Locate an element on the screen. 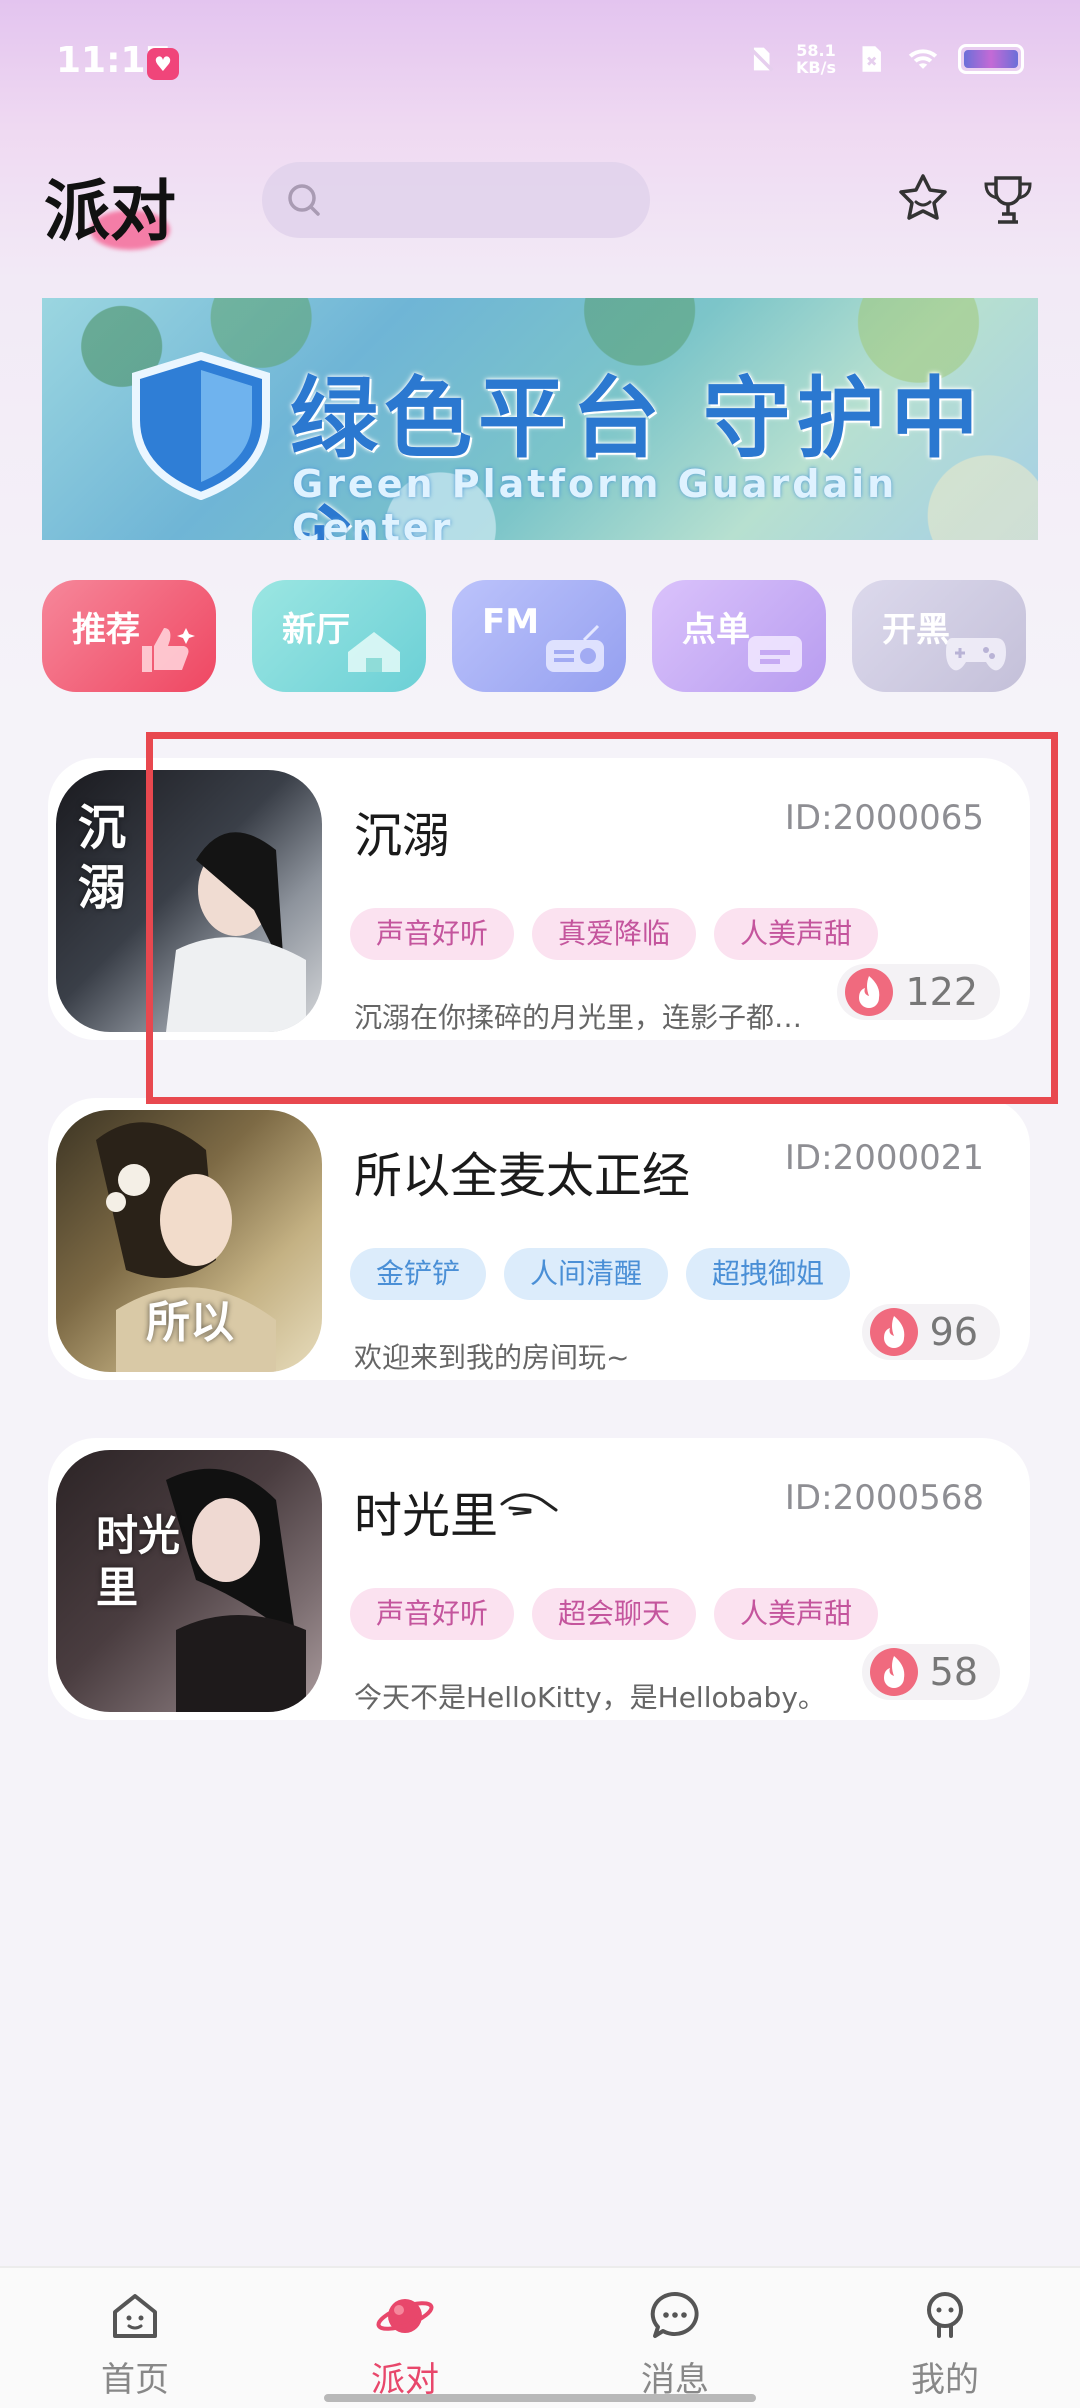 The height and width of the screenshot is (2408, 1080). status-indicators: 58.1 KB/s is located at coordinates (884, 59).